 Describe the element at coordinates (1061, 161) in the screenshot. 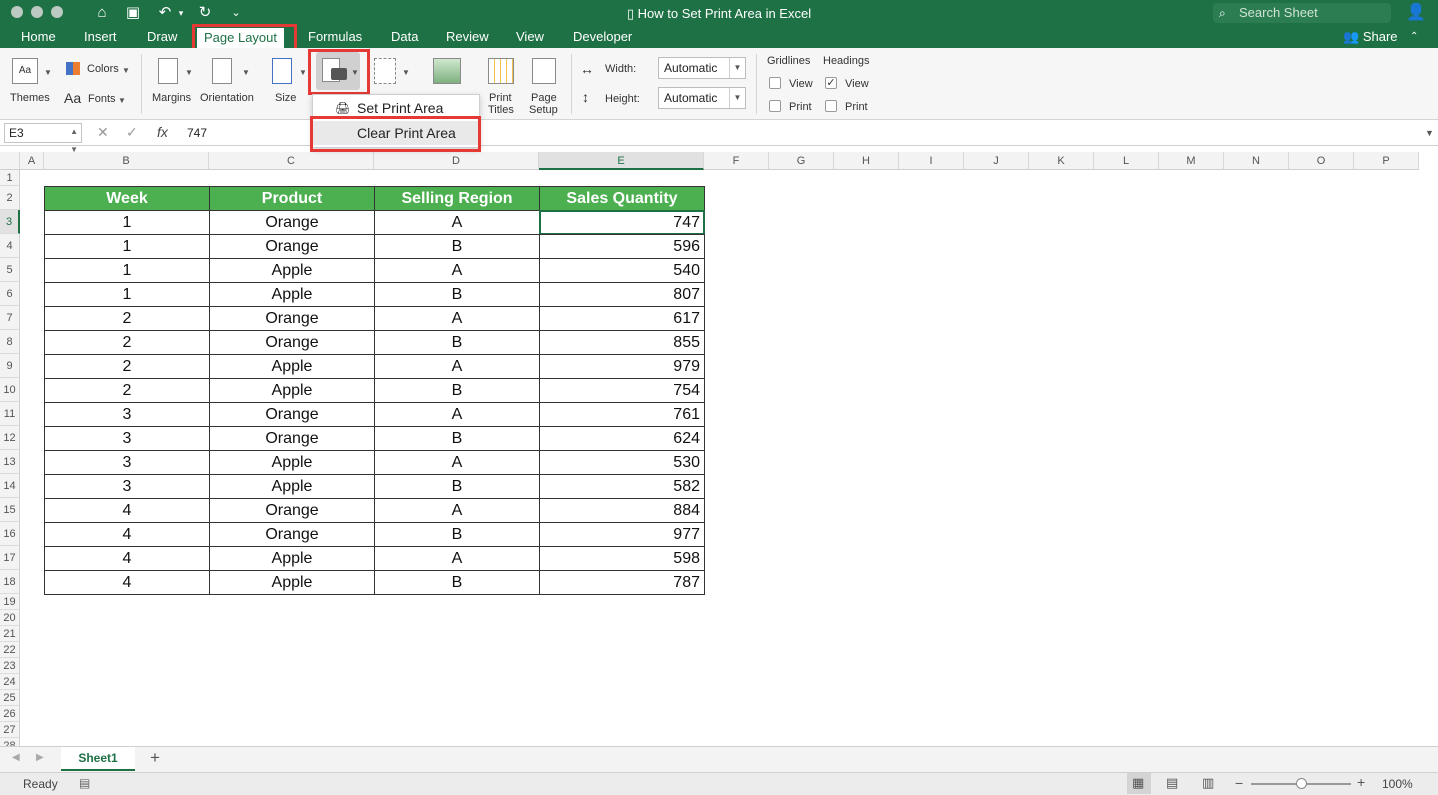

I see `column-header-k: K` at that location.